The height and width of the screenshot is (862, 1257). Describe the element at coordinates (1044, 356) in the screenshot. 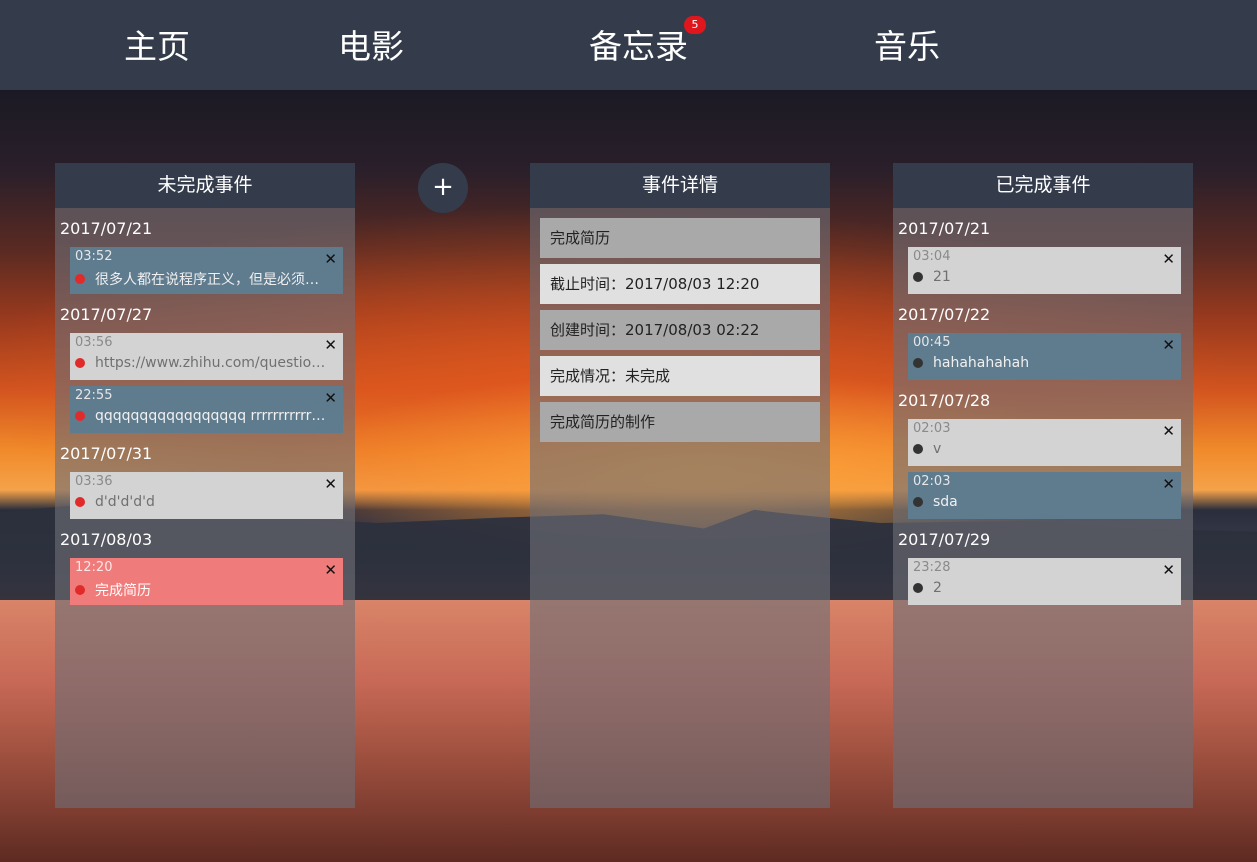

I see `event-item: 00:45 hahahahahah ✕` at that location.